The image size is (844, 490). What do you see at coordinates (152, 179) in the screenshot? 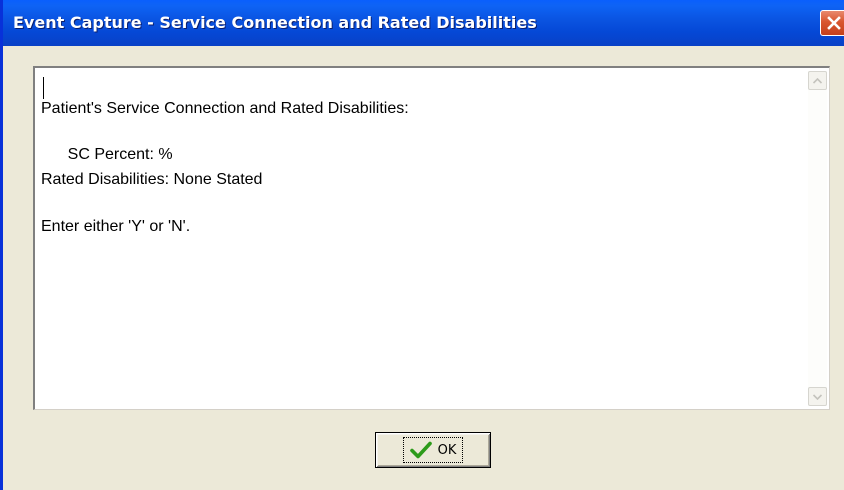
I see `message-line: Rated Disabilities: None Stated` at bounding box center [152, 179].